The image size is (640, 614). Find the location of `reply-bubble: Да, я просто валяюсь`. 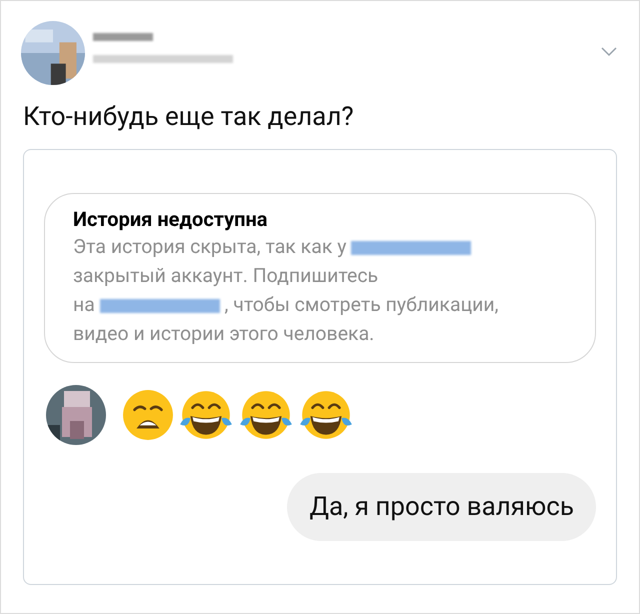

reply-bubble: Да, я просто валяюсь is located at coordinates (441, 507).